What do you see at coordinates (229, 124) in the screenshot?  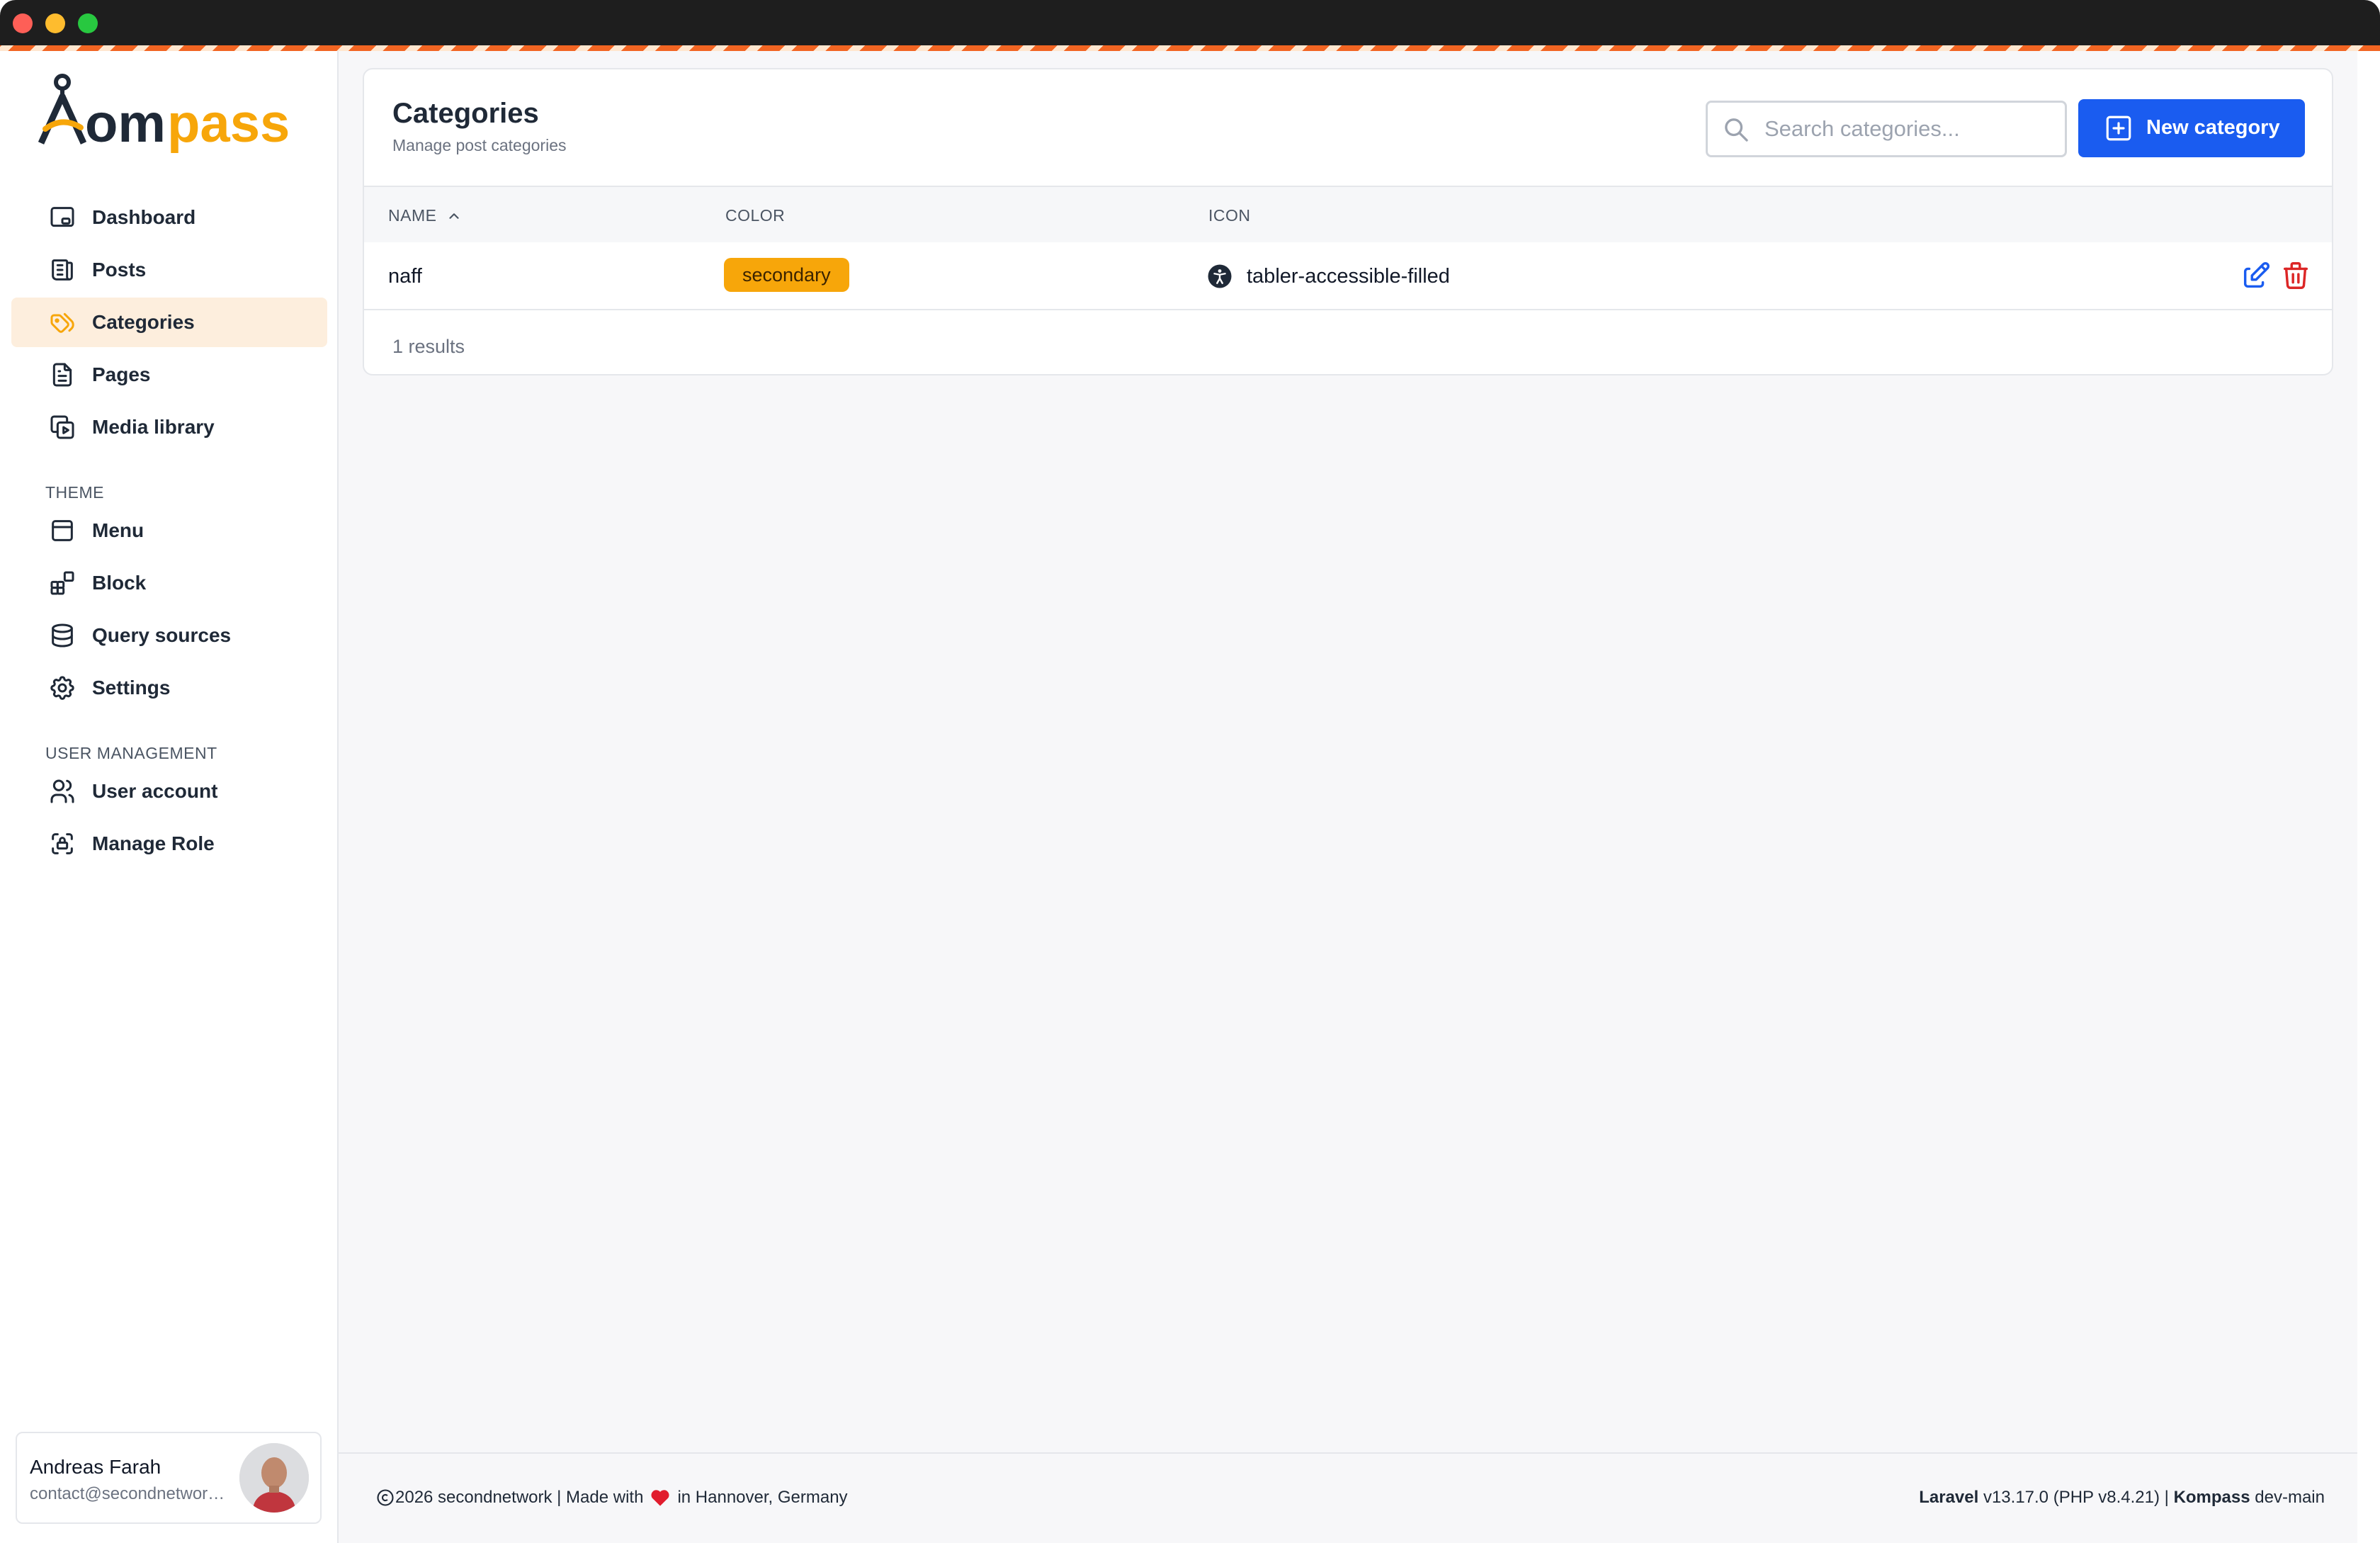 I see `logo-text-accent: pass` at bounding box center [229, 124].